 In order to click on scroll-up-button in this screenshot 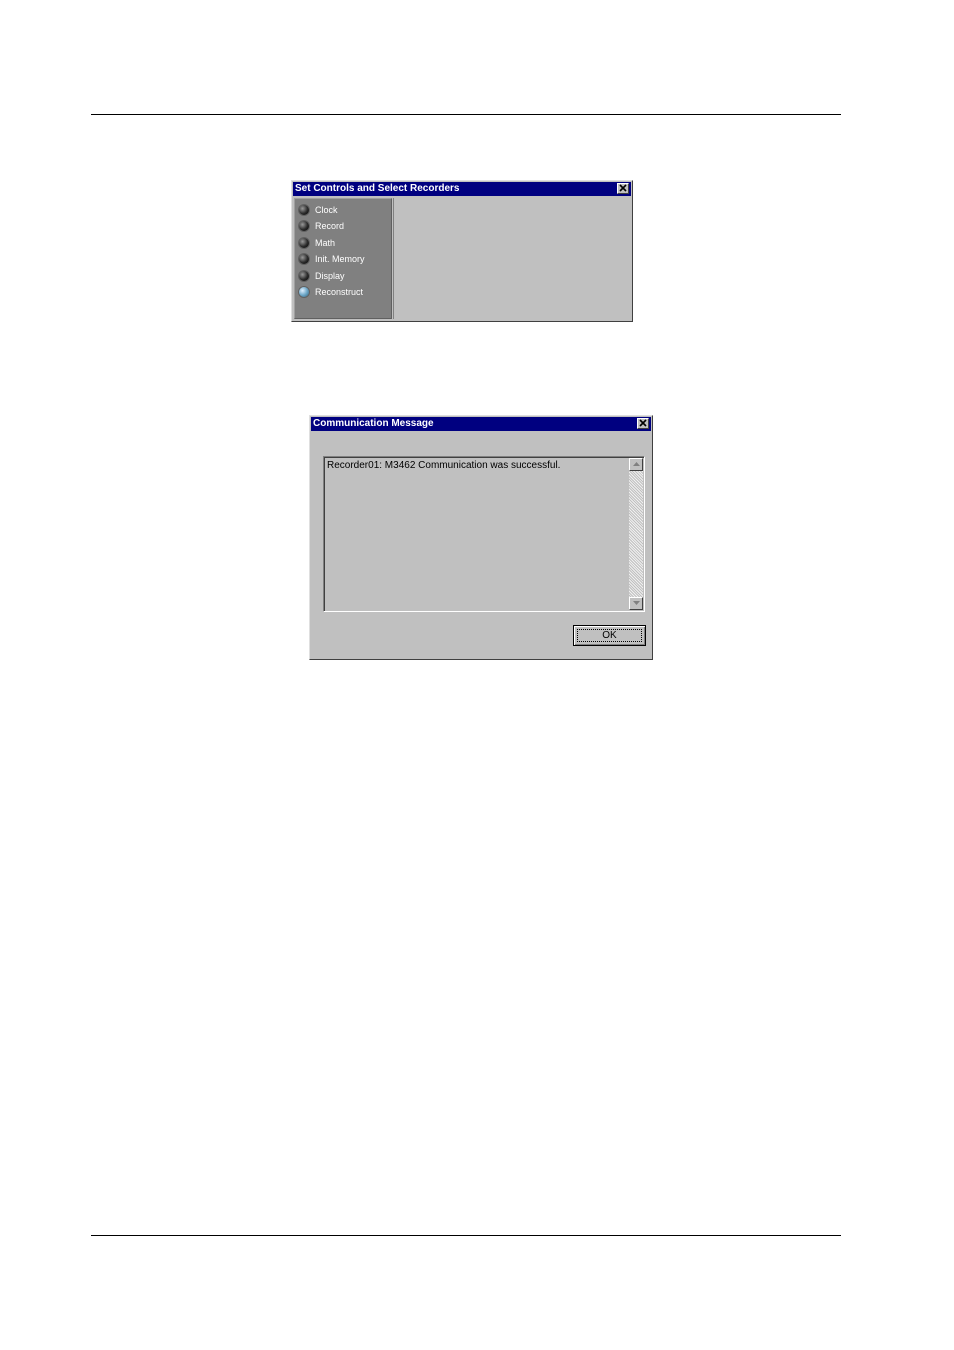, I will do `click(636, 464)`.